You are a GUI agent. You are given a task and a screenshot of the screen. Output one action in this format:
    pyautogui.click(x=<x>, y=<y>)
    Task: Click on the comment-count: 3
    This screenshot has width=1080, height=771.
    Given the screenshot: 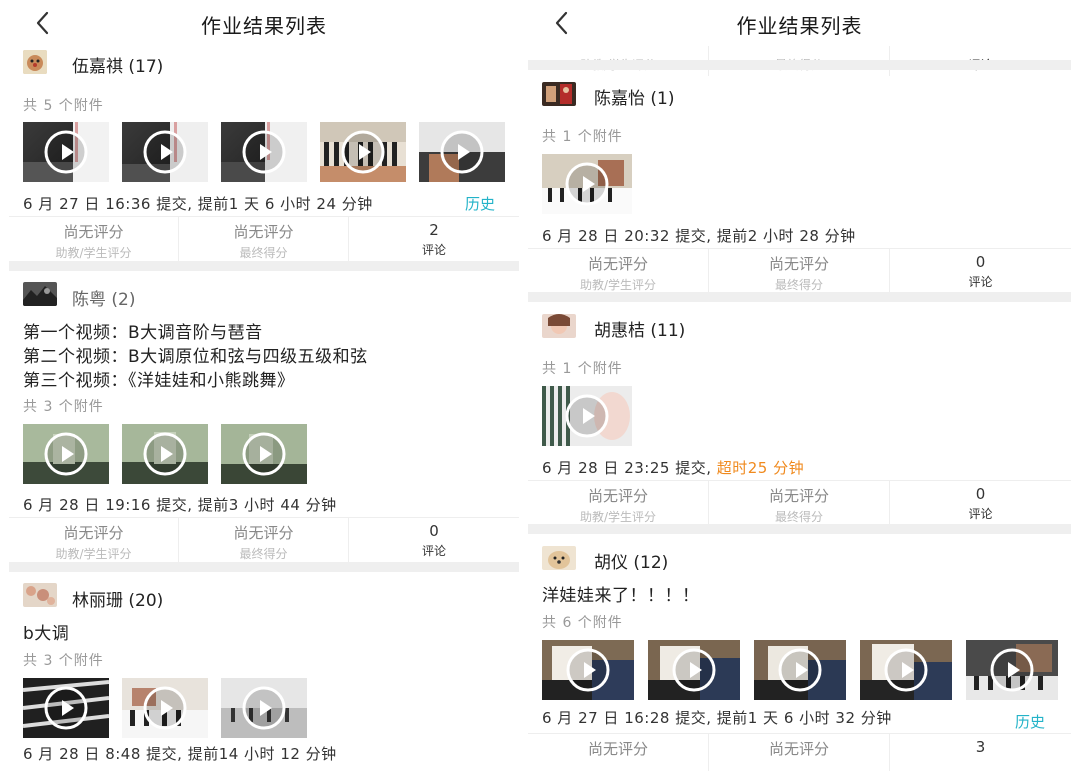 What is the action you would take?
    pyautogui.click(x=980, y=752)
    